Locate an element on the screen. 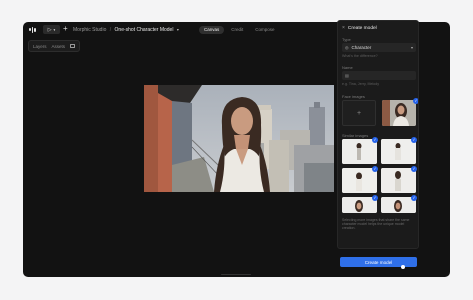  breadcrumb-current: One-shot Character Model is located at coordinates (144, 30).